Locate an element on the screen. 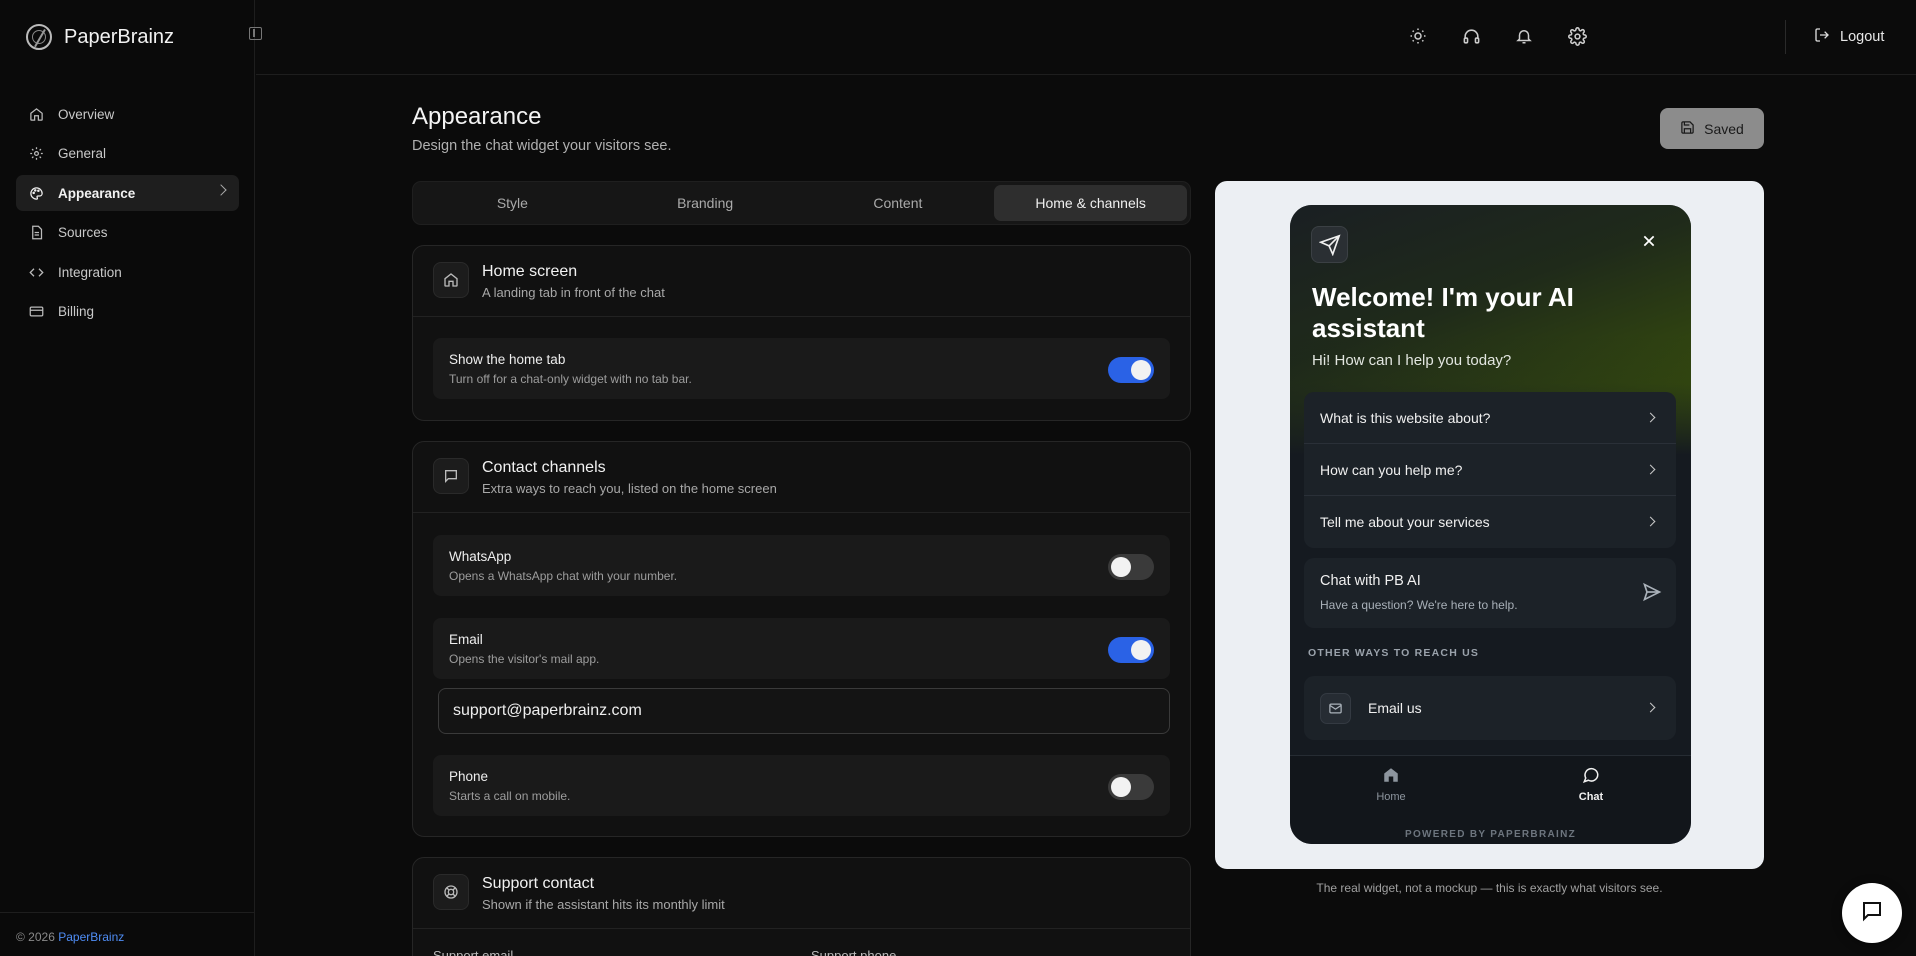  sidebar: PaperBrainz Overview General Appearance is located at coordinates (127, 478).